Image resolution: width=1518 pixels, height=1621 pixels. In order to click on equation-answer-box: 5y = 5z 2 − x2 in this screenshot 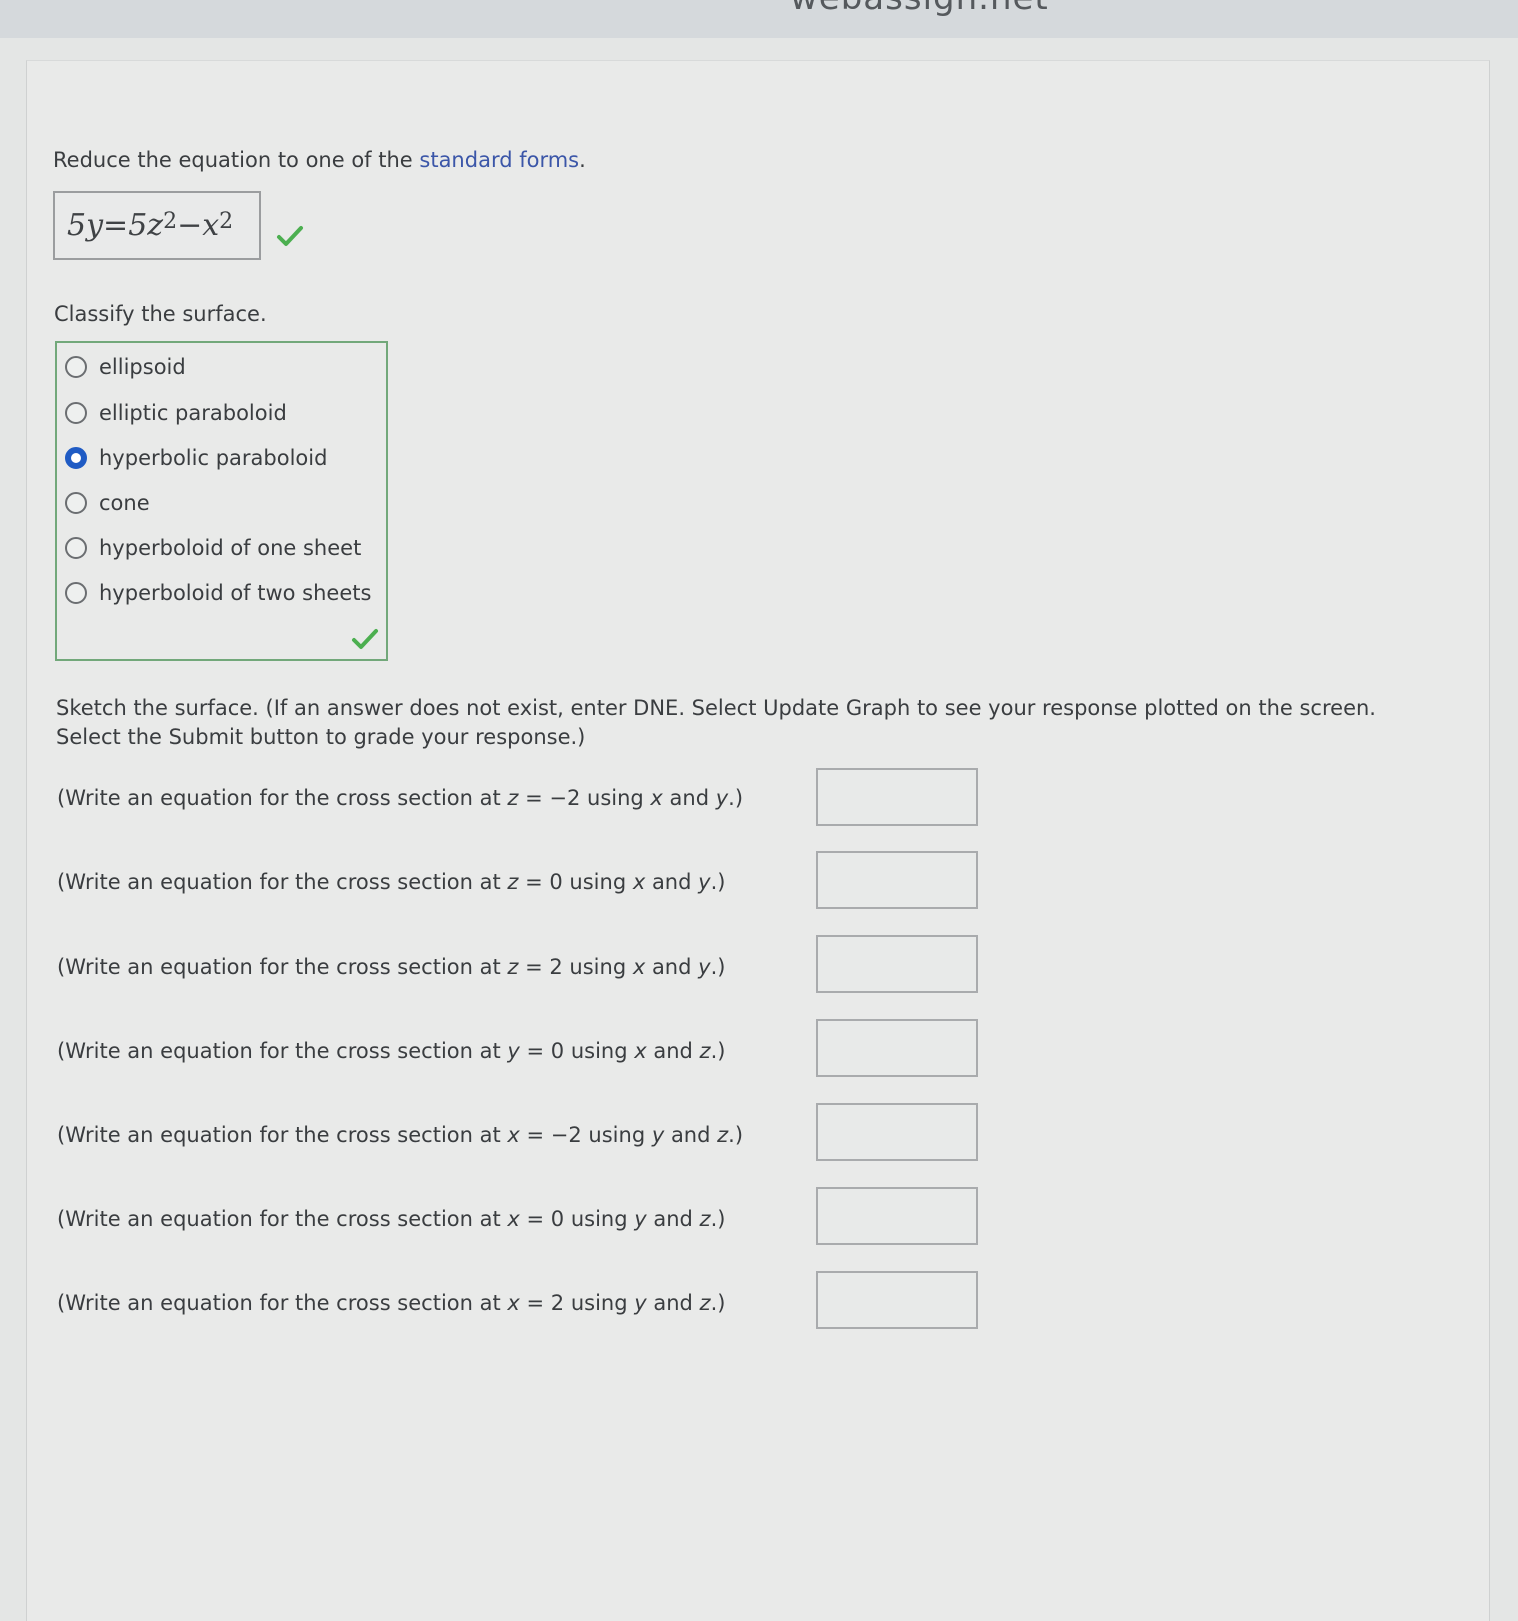, I will do `click(157, 225)`.